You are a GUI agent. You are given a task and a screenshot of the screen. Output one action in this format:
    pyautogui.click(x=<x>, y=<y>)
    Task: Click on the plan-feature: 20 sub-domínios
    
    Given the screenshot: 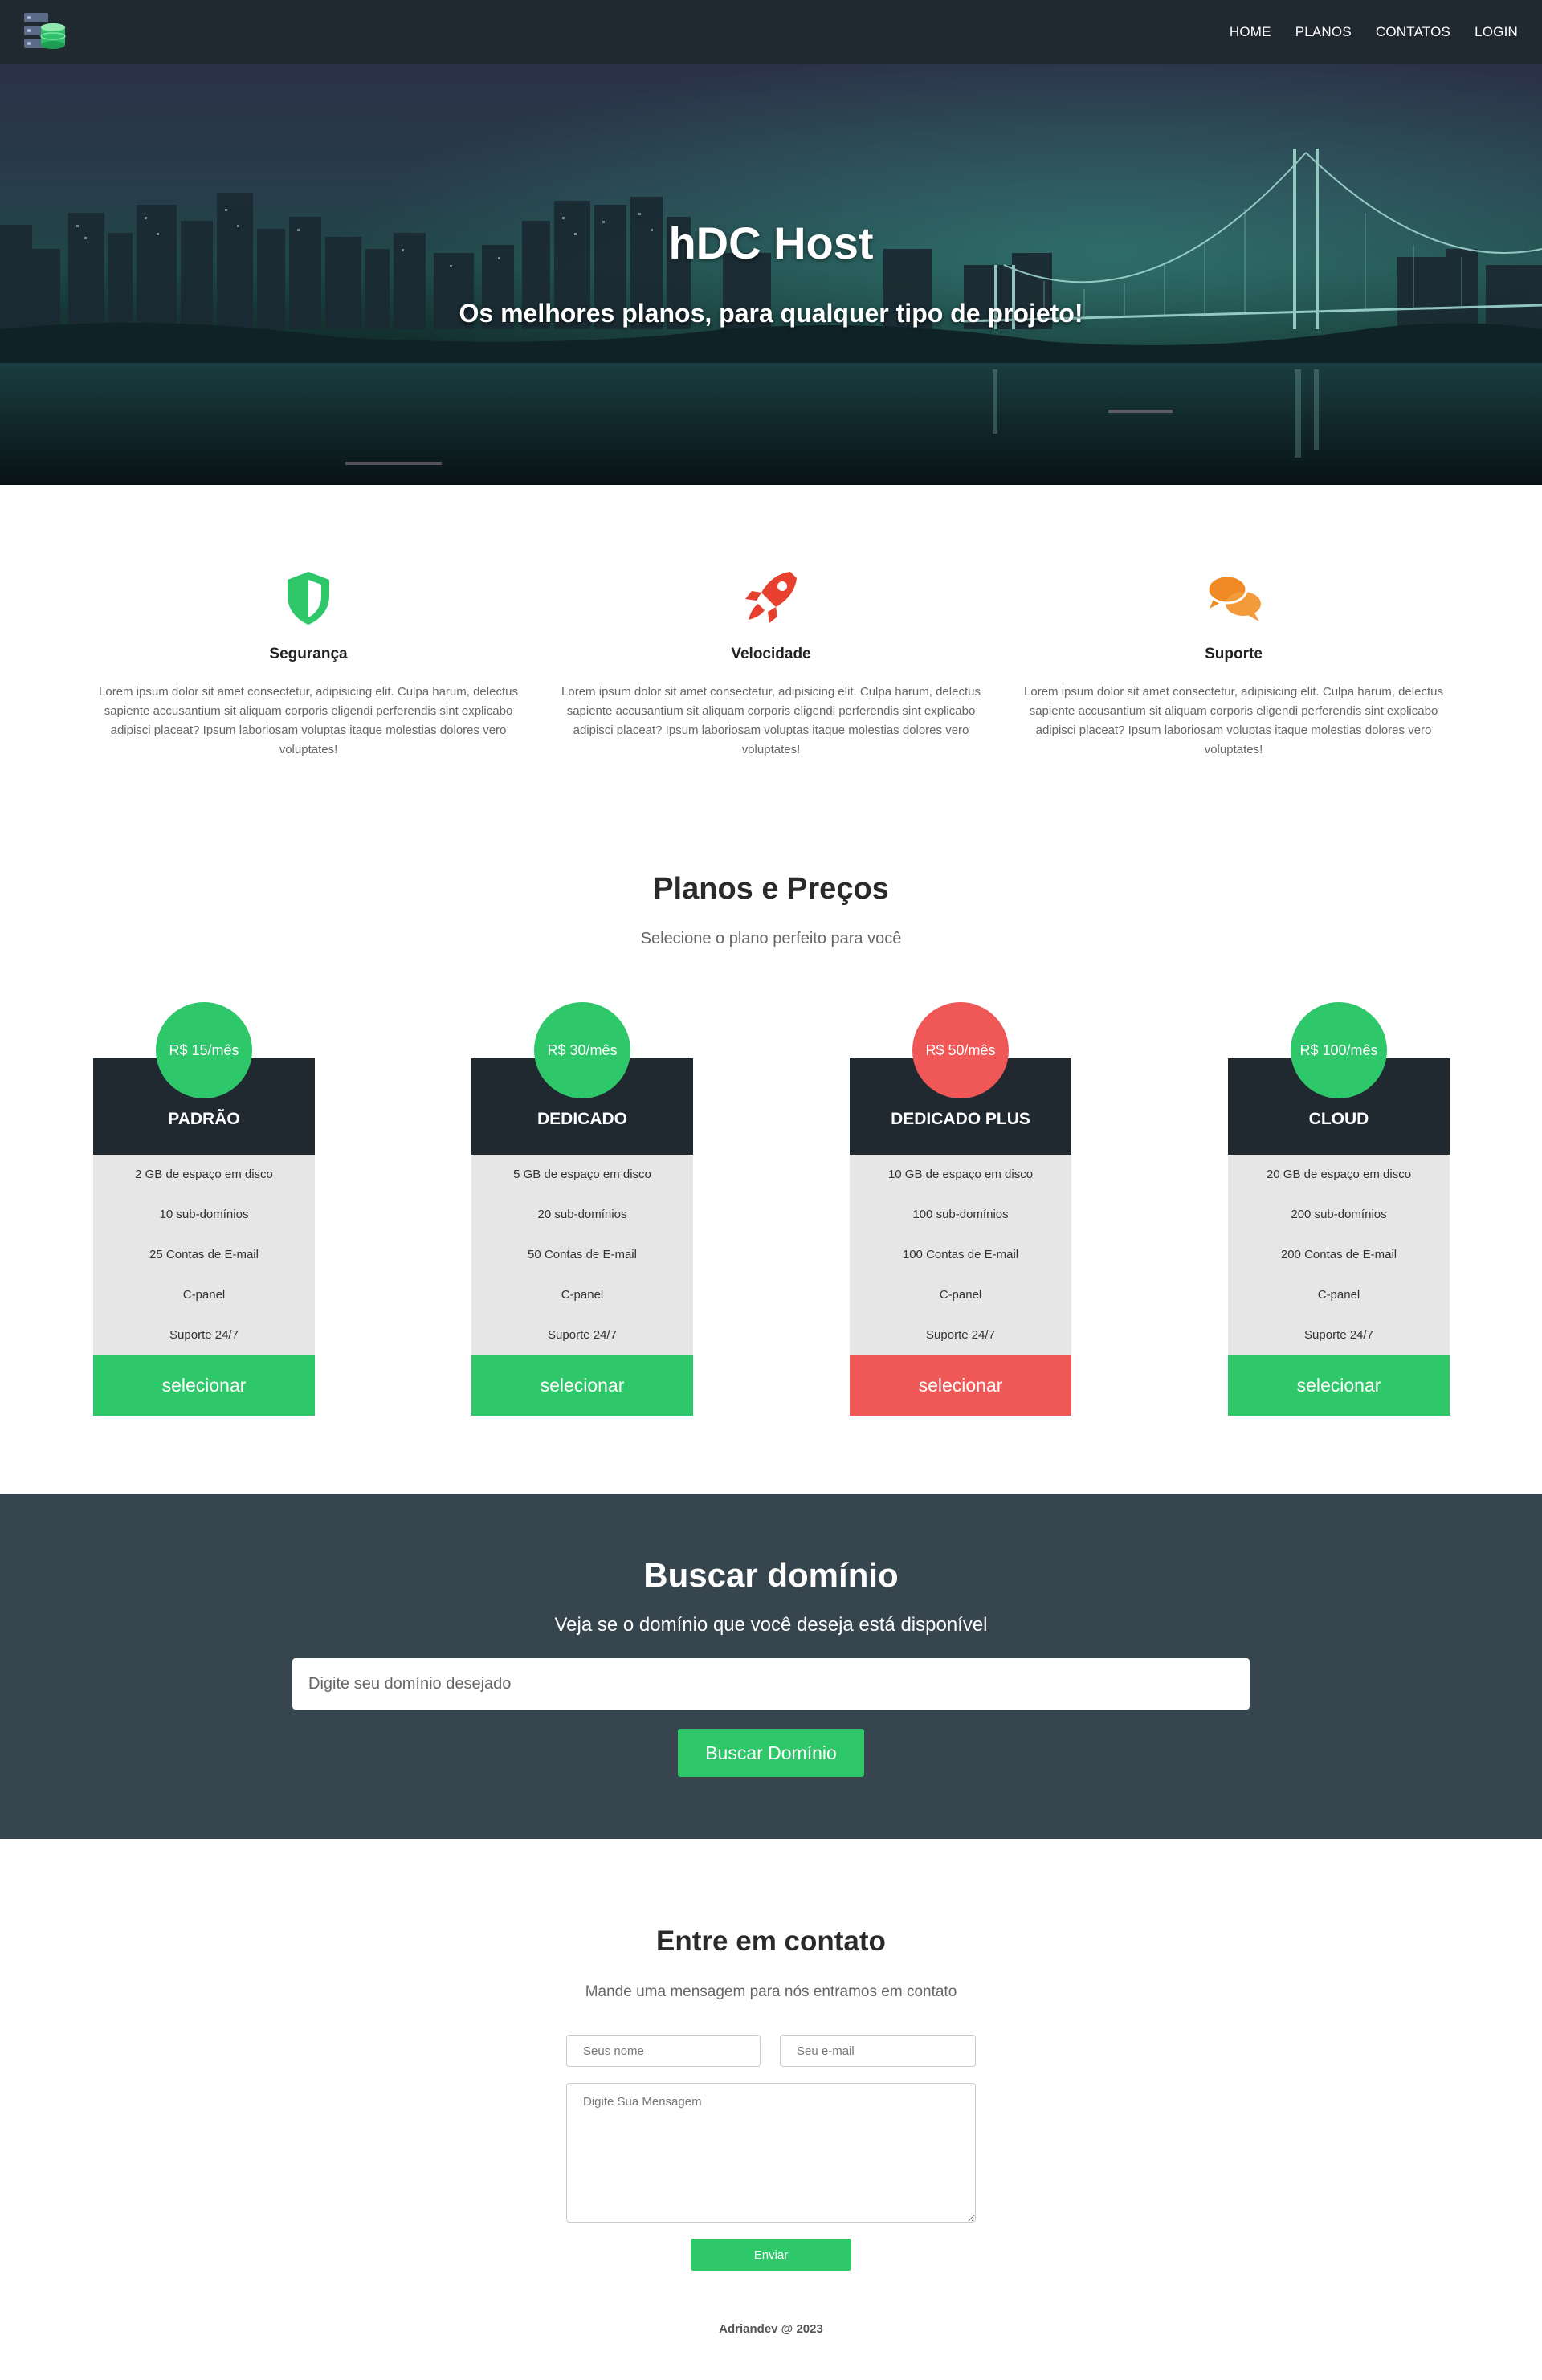 What is the action you would take?
    pyautogui.click(x=582, y=1214)
    